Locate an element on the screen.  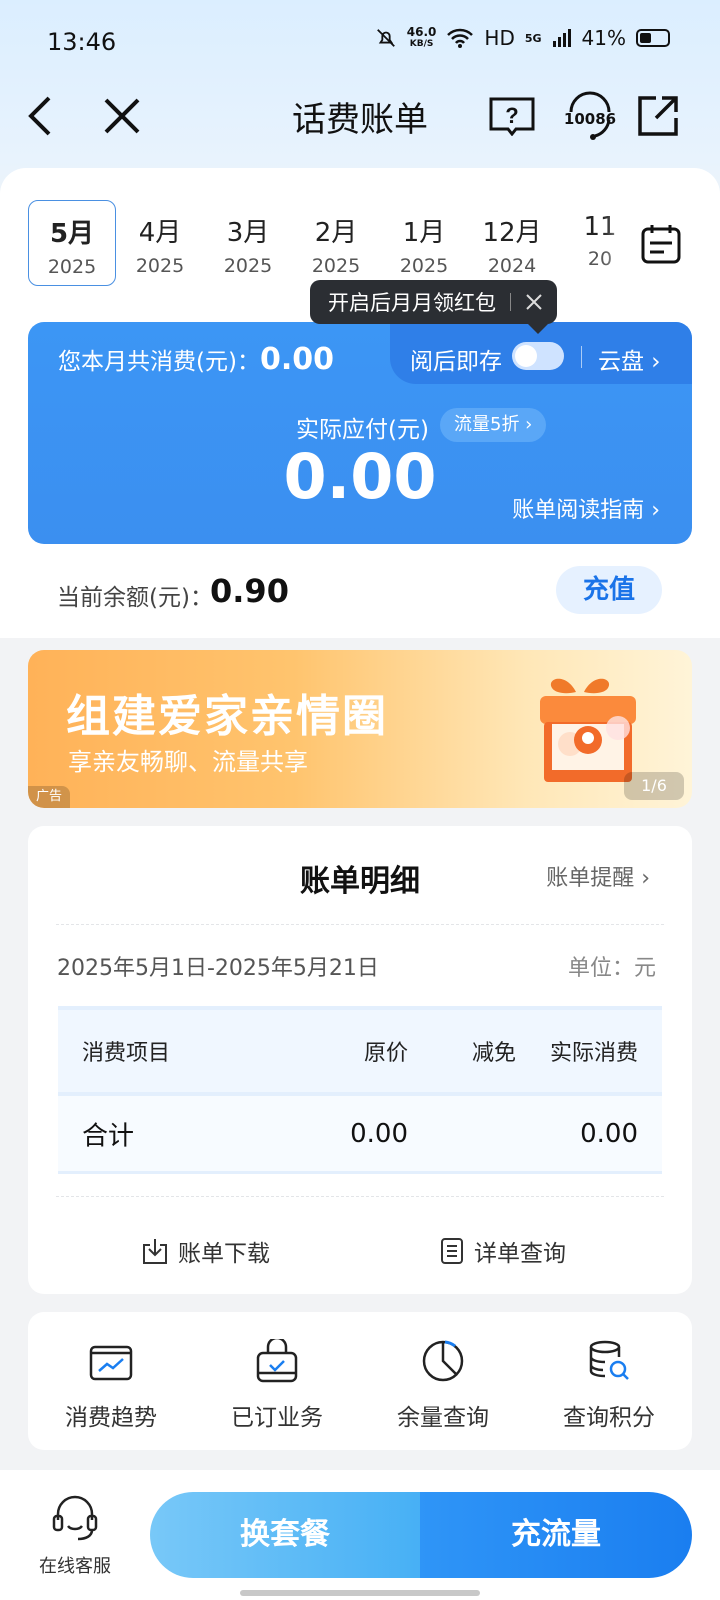
tab-month: 4月 2025 is located at coordinates (160, 243).